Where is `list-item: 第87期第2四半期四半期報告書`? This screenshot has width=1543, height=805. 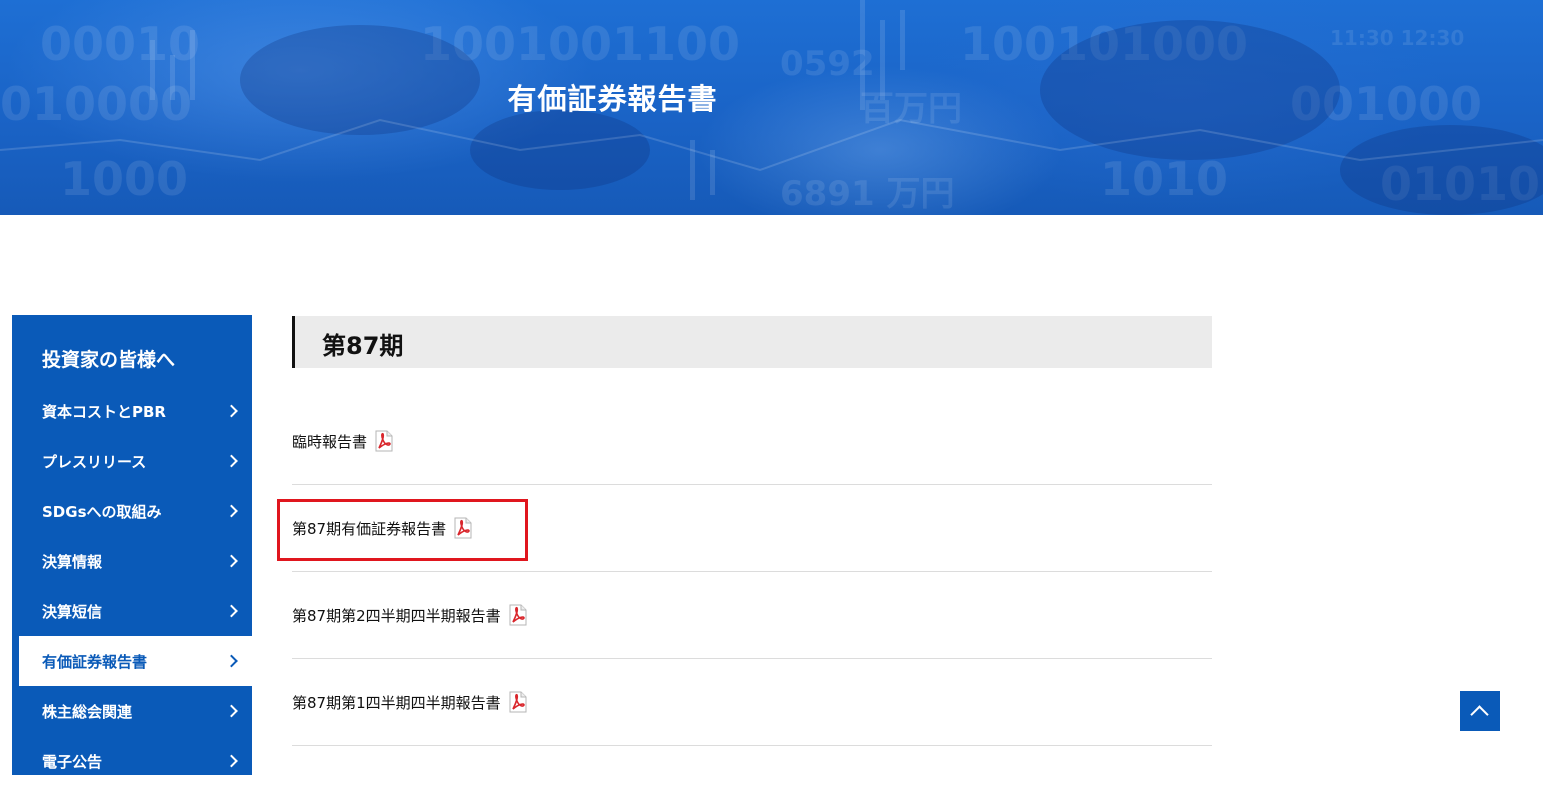 list-item: 第87期第2四半期四半期報告書 is located at coordinates (752, 615).